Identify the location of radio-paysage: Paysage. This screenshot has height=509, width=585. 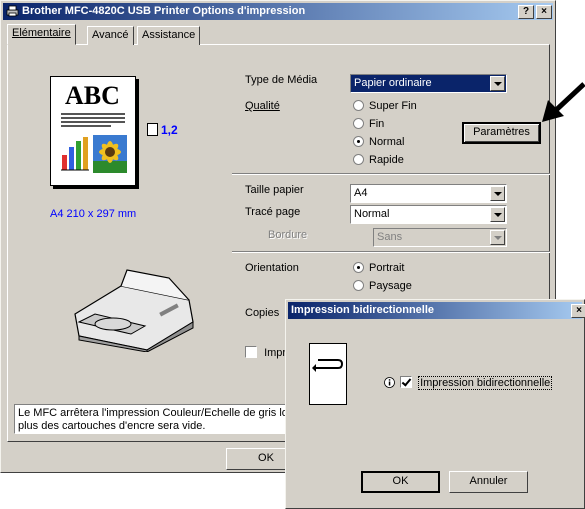
(382, 287).